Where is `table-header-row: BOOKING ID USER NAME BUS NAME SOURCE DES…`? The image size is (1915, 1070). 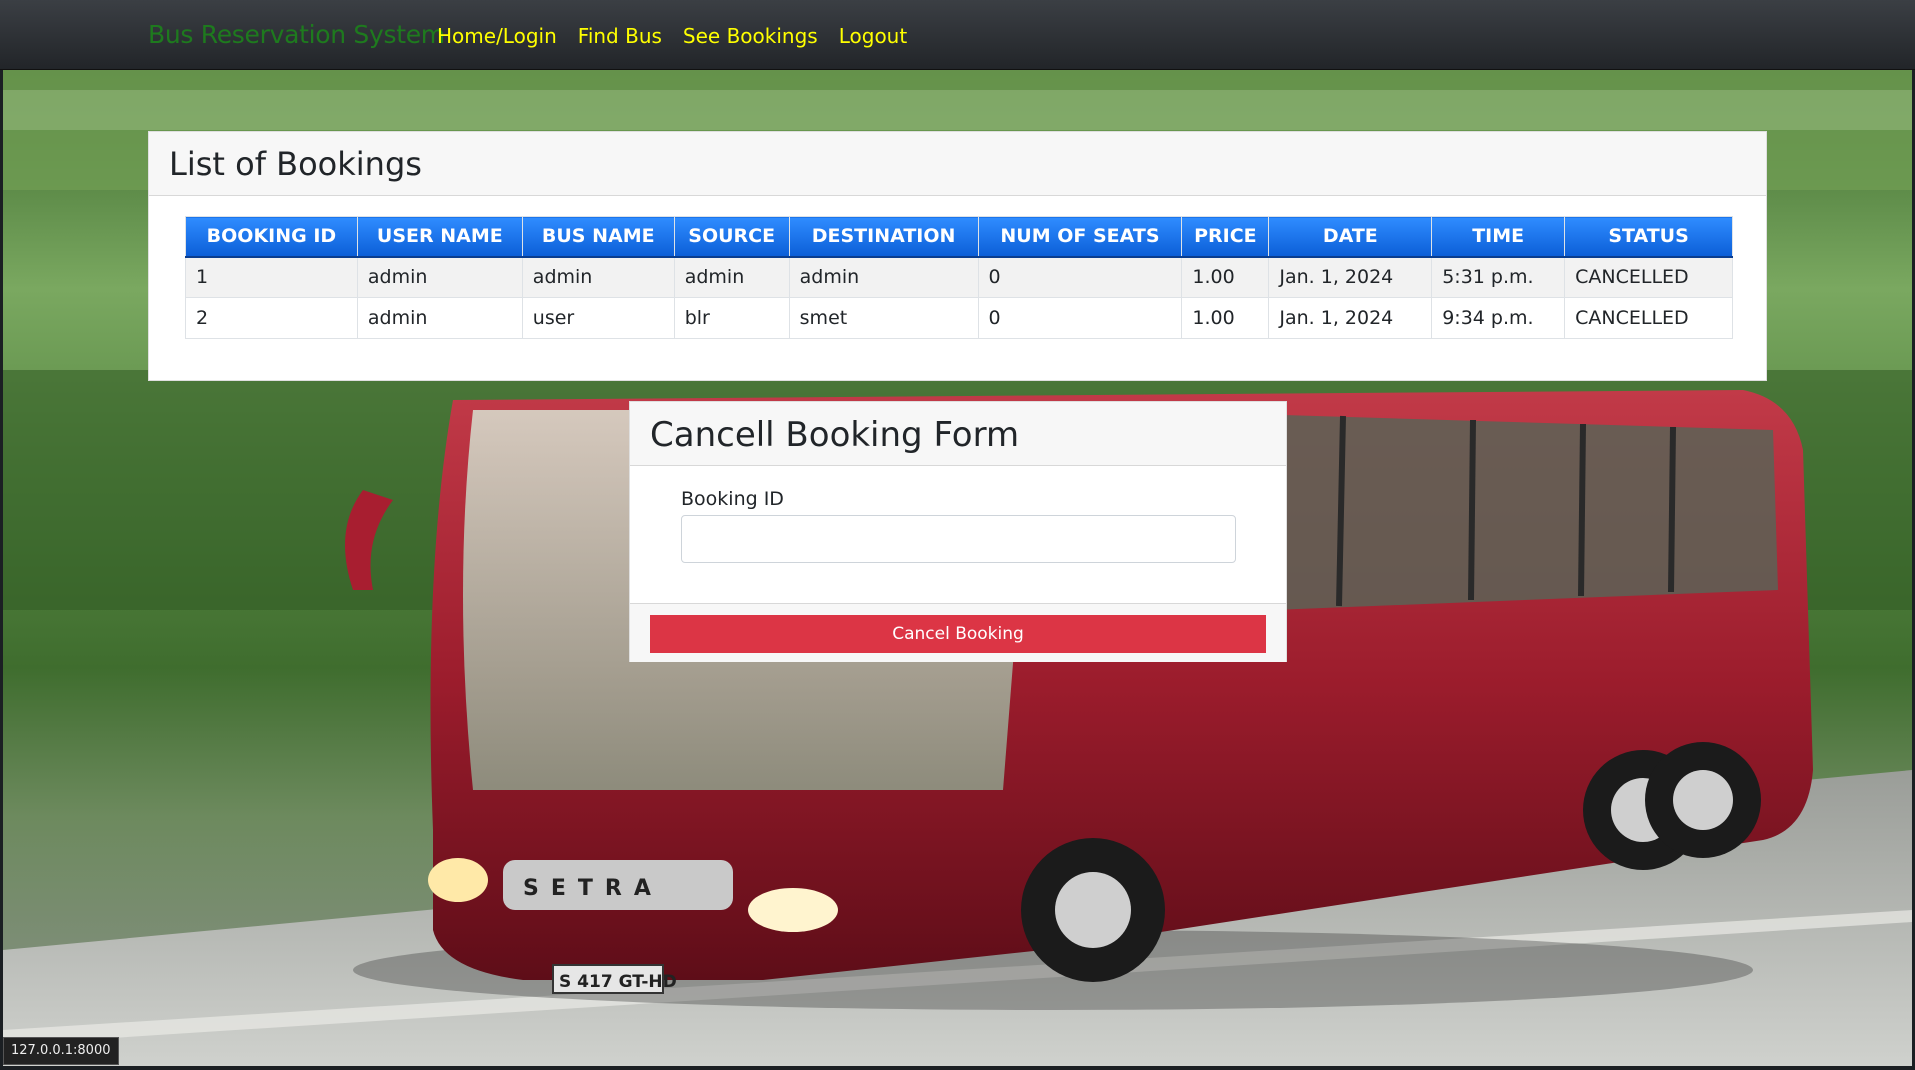 table-header-row: BOOKING ID USER NAME BUS NAME SOURCE DES… is located at coordinates (959, 237).